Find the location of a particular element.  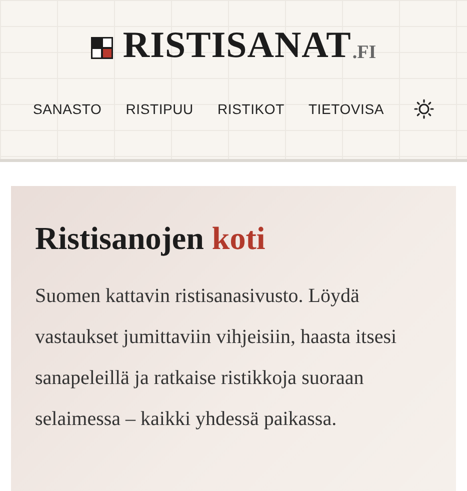

logo-text: RISTISANAT is located at coordinates (237, 46).